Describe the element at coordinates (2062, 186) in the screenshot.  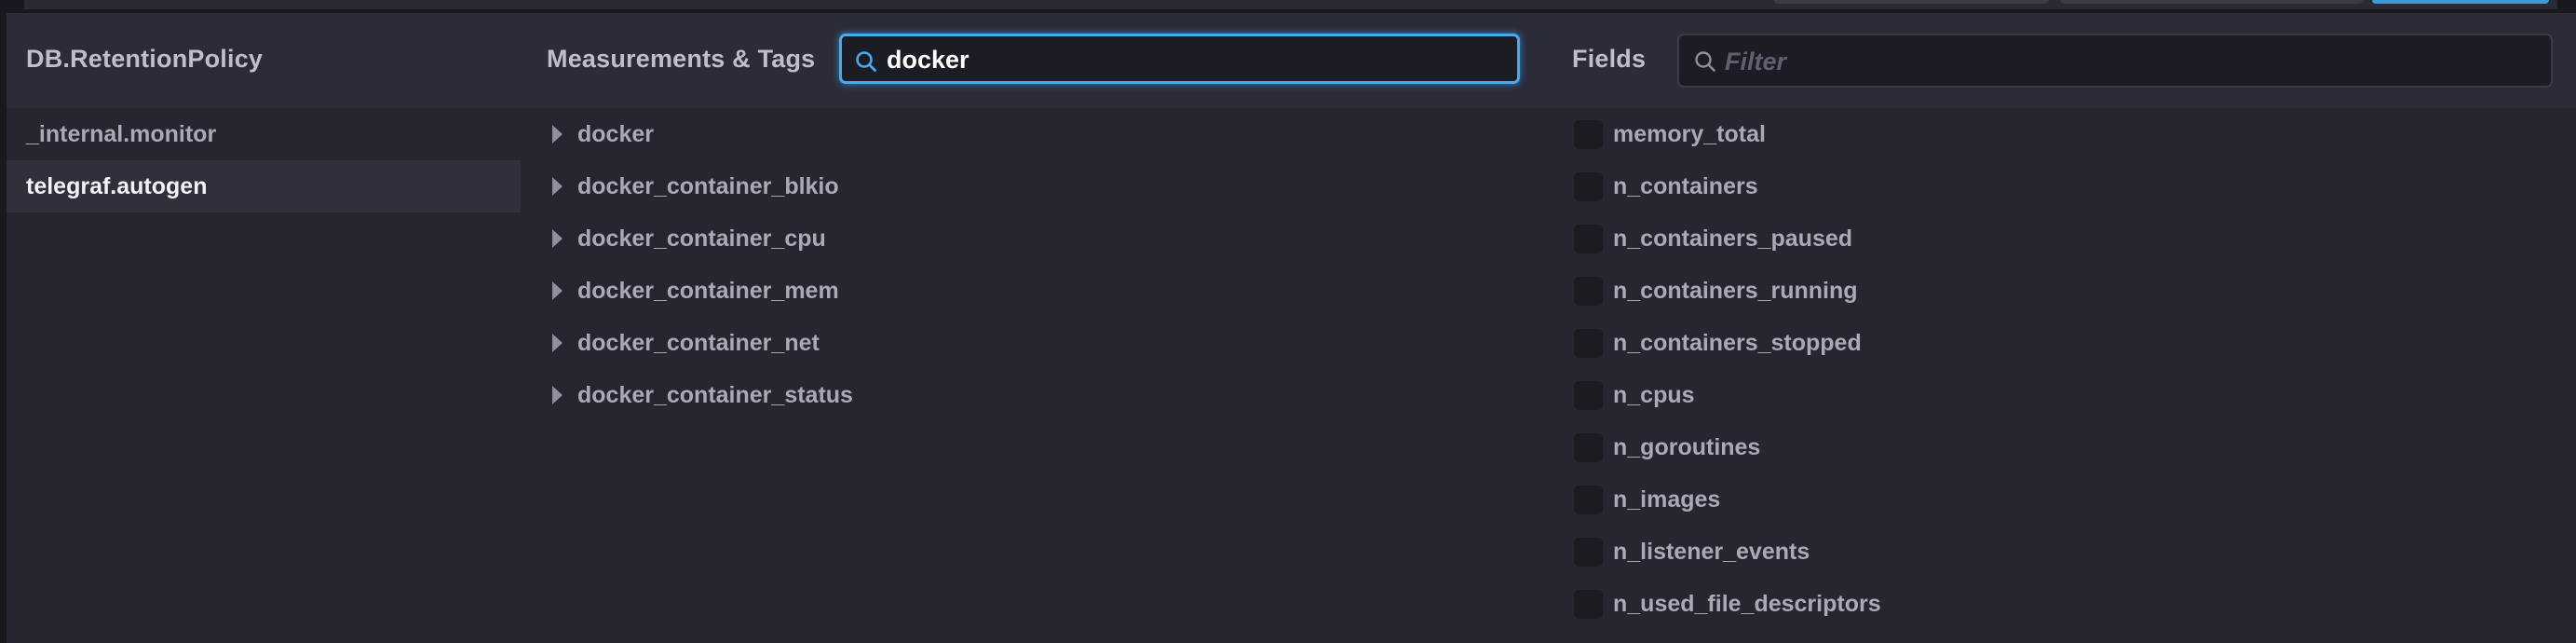
I see `field-item: n_containers` at that location.